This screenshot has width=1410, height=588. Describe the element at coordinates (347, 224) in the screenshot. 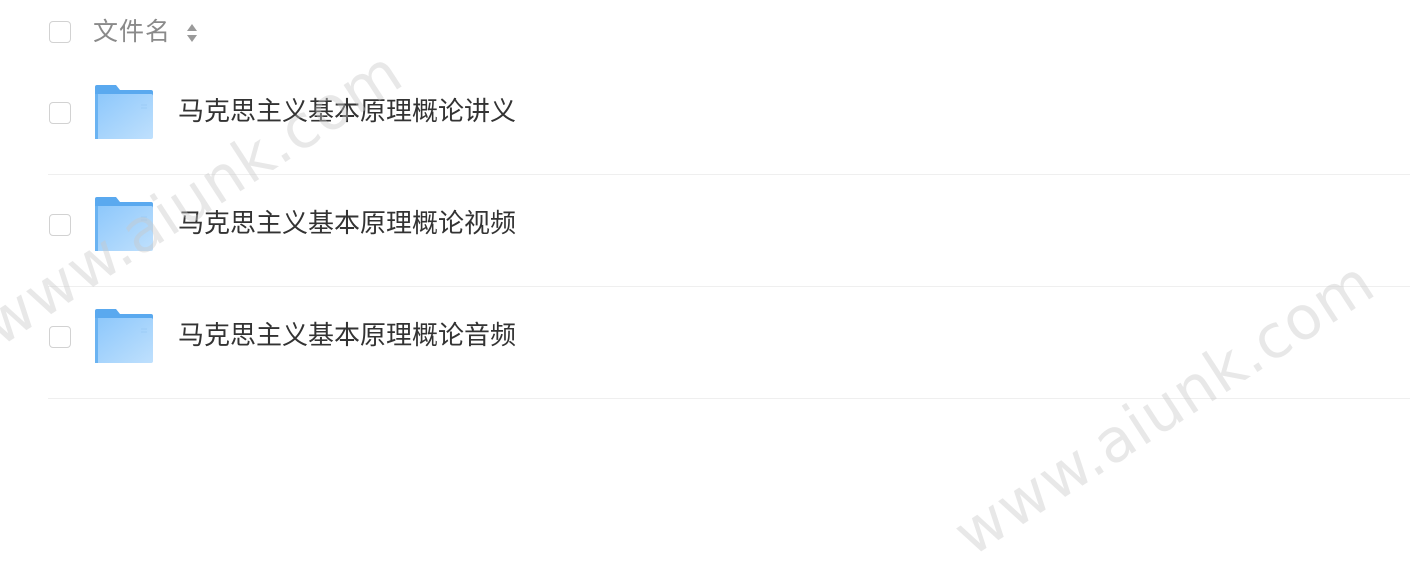

I see `file-name: 马克思主义基本原理概论视频` at that location.